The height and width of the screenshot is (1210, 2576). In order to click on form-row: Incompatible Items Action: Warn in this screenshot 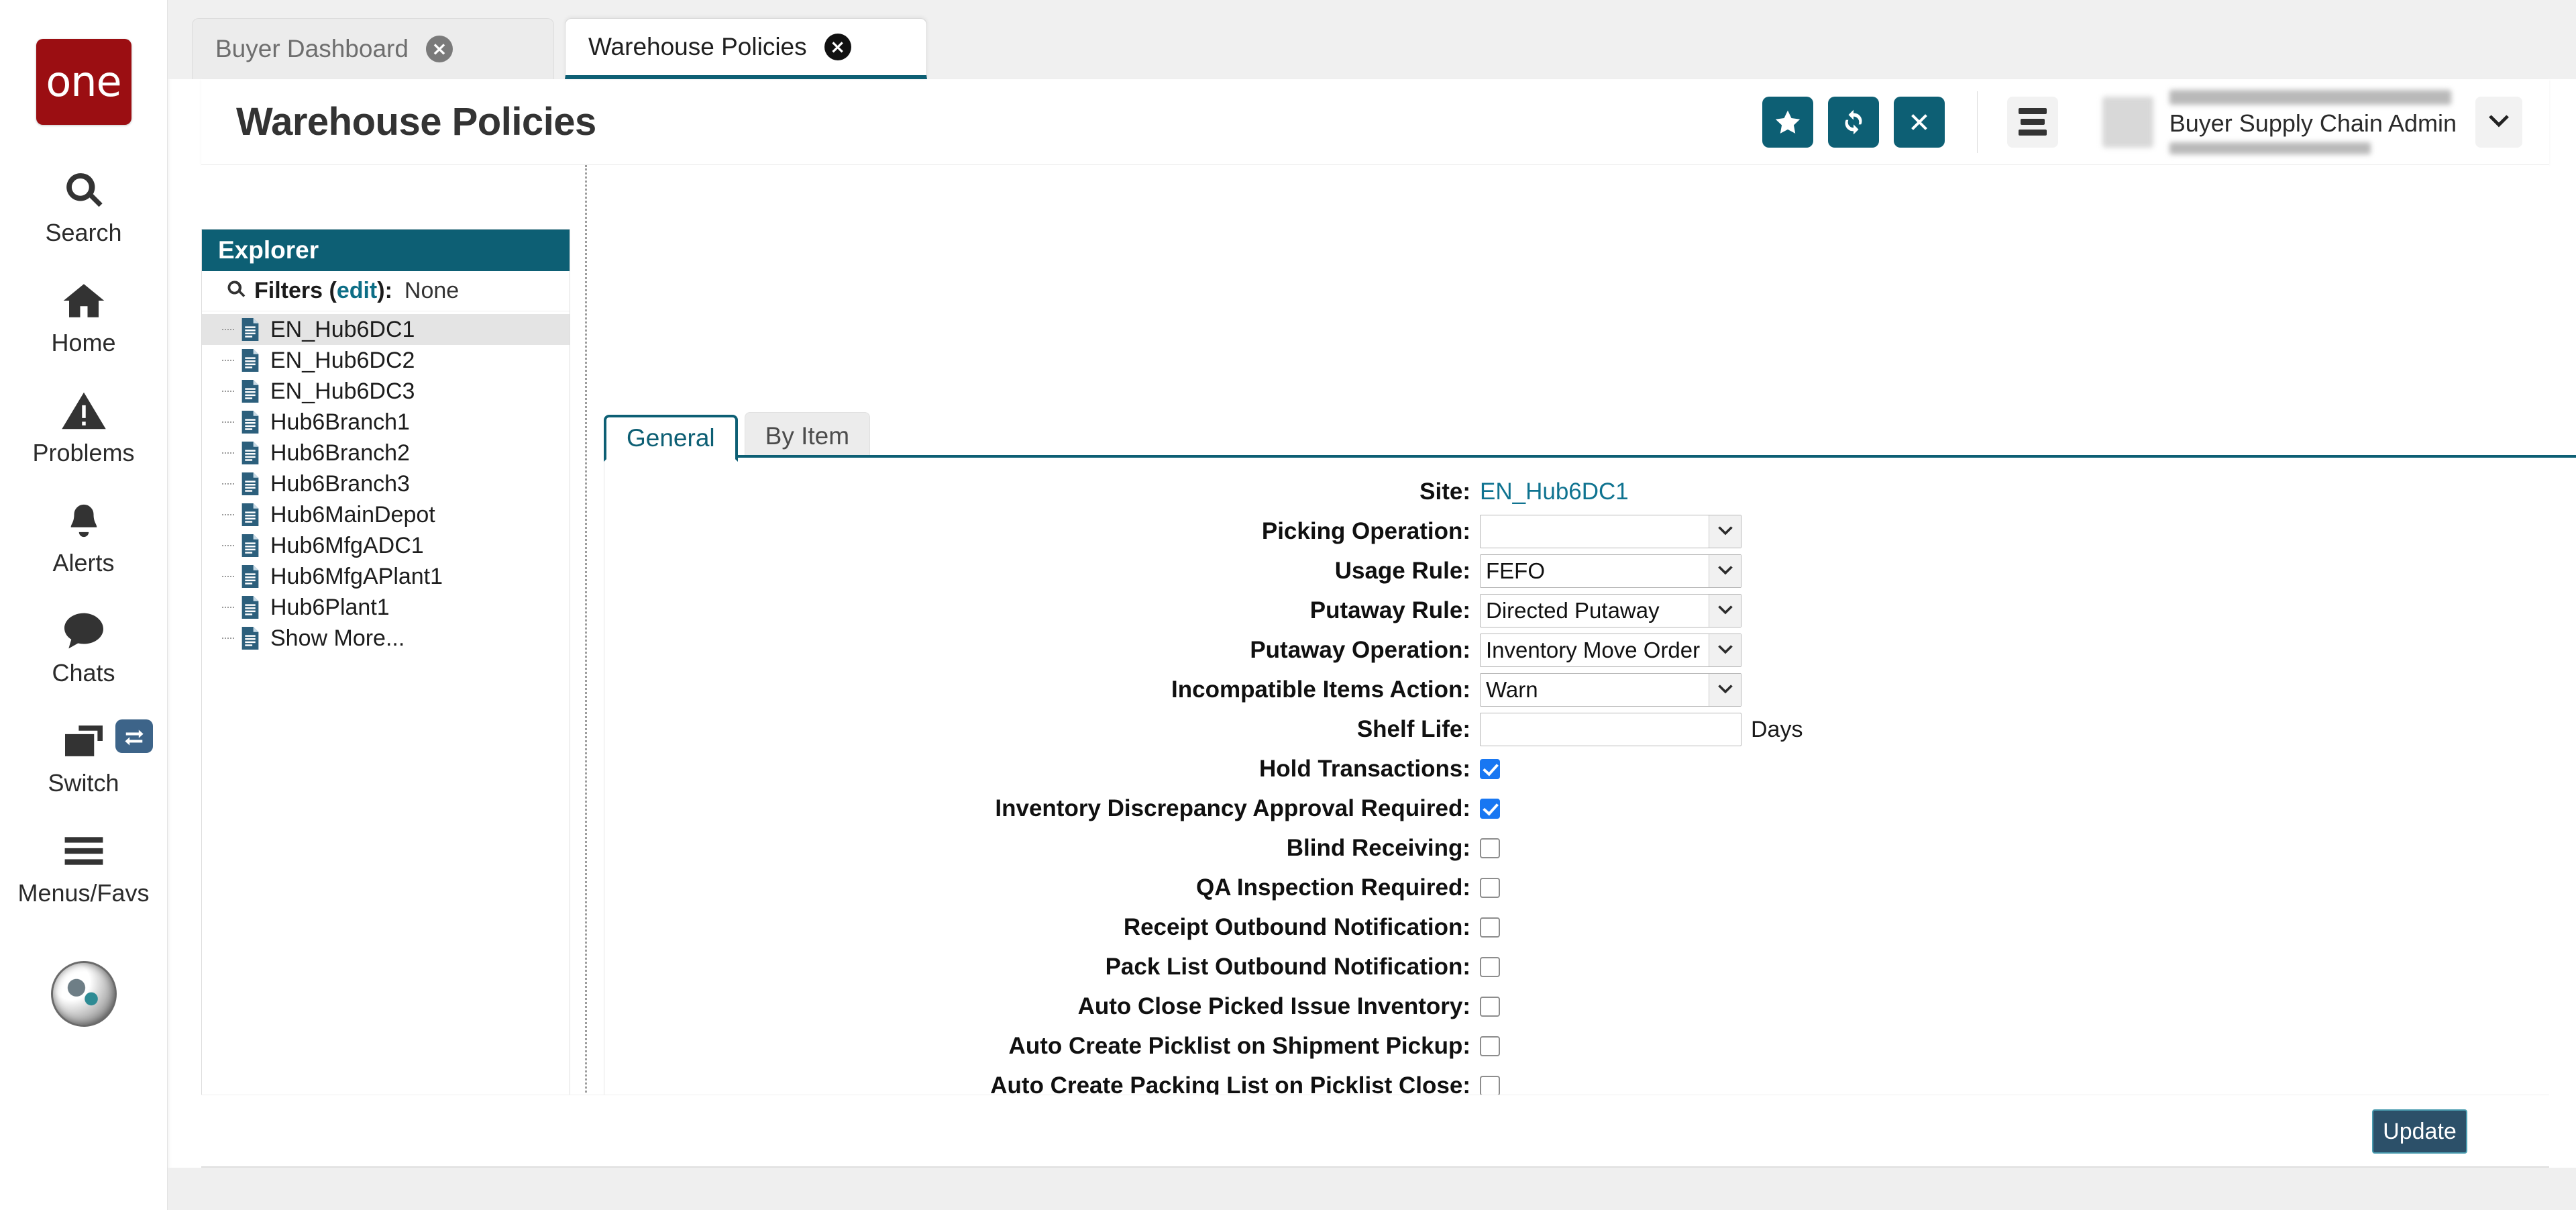, I will do `click(1590, 689)`.